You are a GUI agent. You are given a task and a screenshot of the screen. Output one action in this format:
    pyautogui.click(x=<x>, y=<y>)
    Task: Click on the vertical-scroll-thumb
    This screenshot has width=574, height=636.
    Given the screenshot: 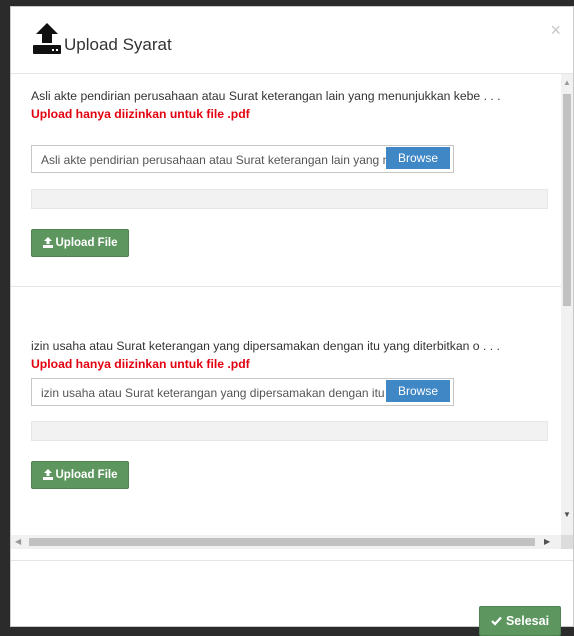 What is the action you would take?
    pyautogui.click(x=567, y=200)
    